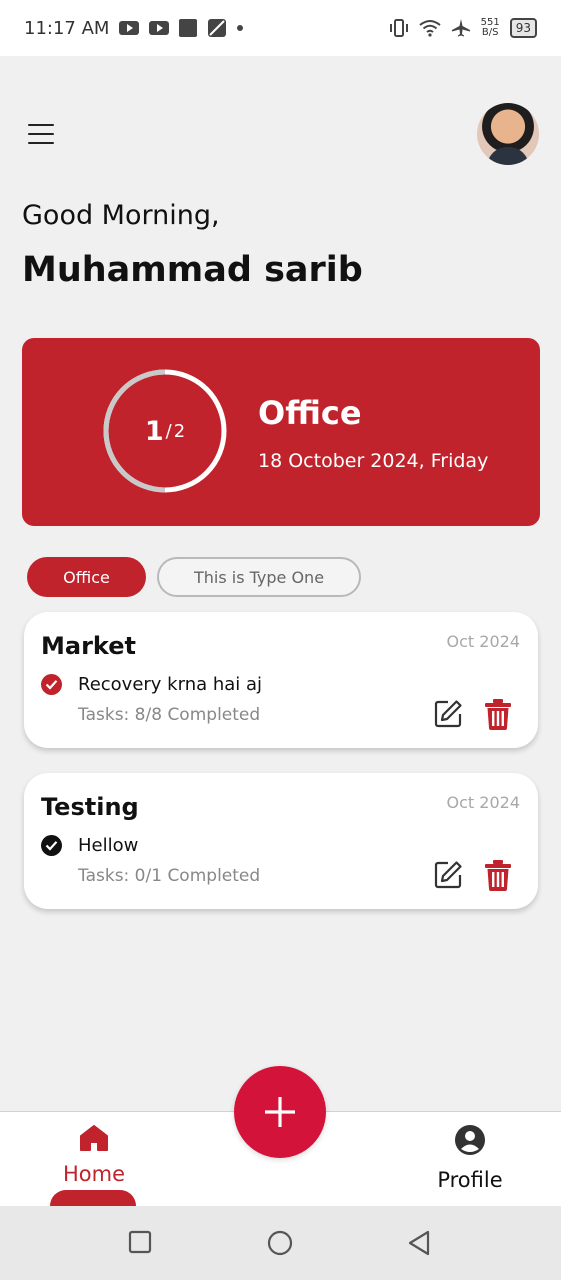 The width and height of the screenshot is (561, 1280). I want to click on system-navigation-bar, so click(280, 1243).